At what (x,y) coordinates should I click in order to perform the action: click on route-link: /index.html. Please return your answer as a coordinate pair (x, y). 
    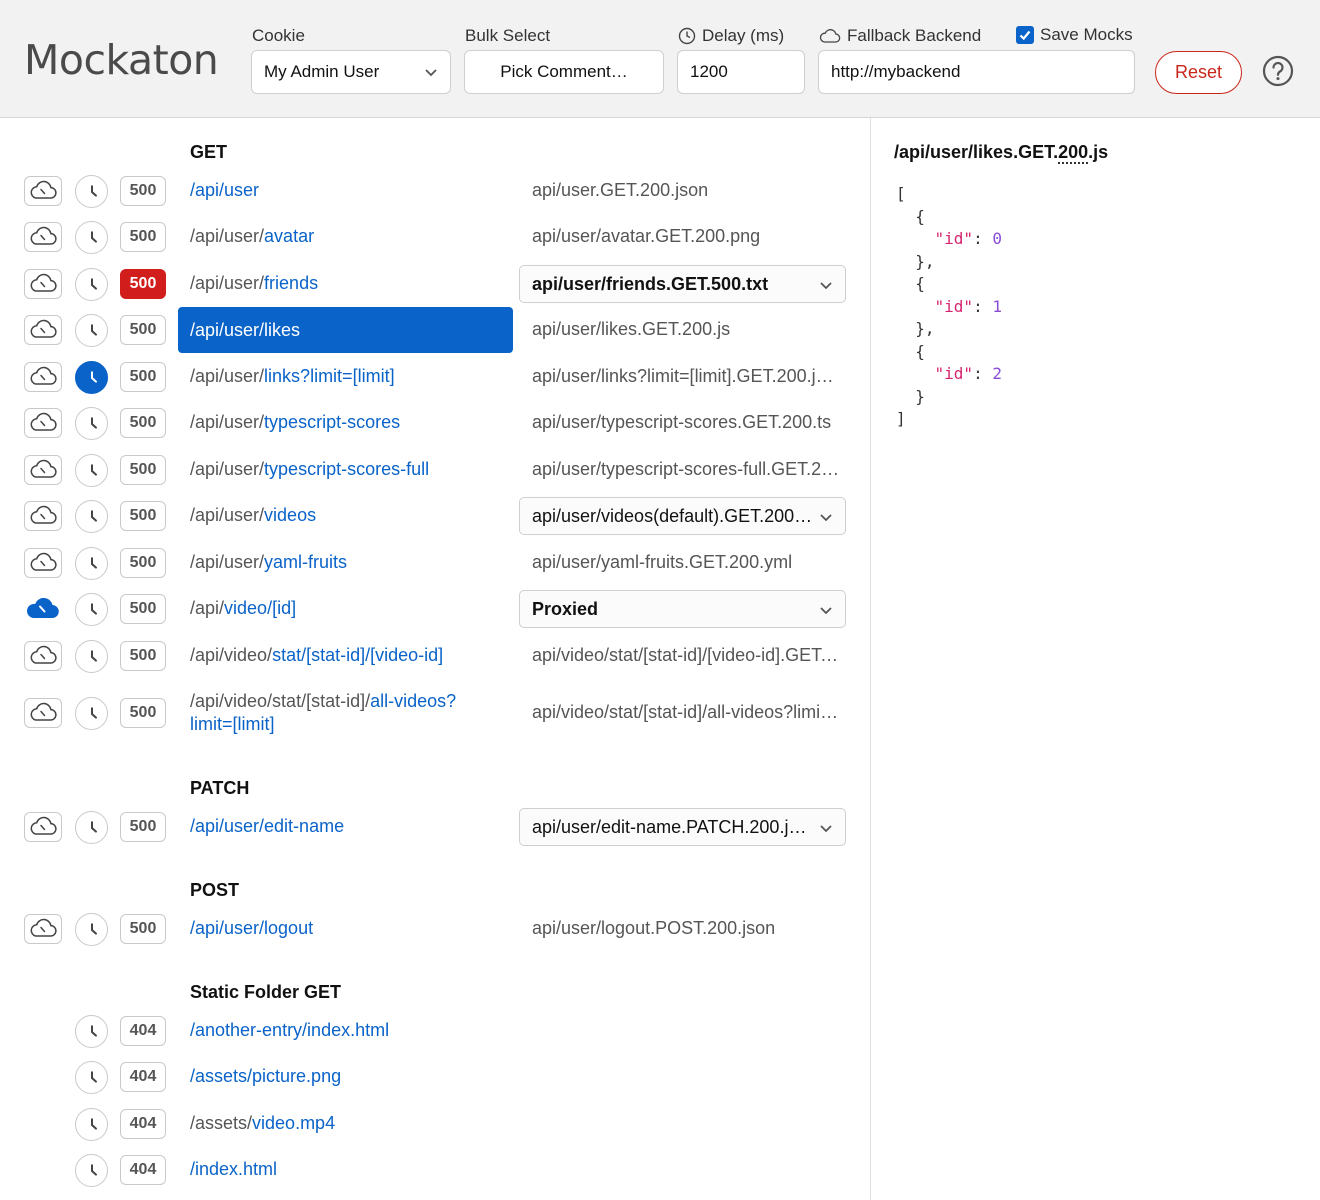
    Looking at the image, I should click on (233, 1169).